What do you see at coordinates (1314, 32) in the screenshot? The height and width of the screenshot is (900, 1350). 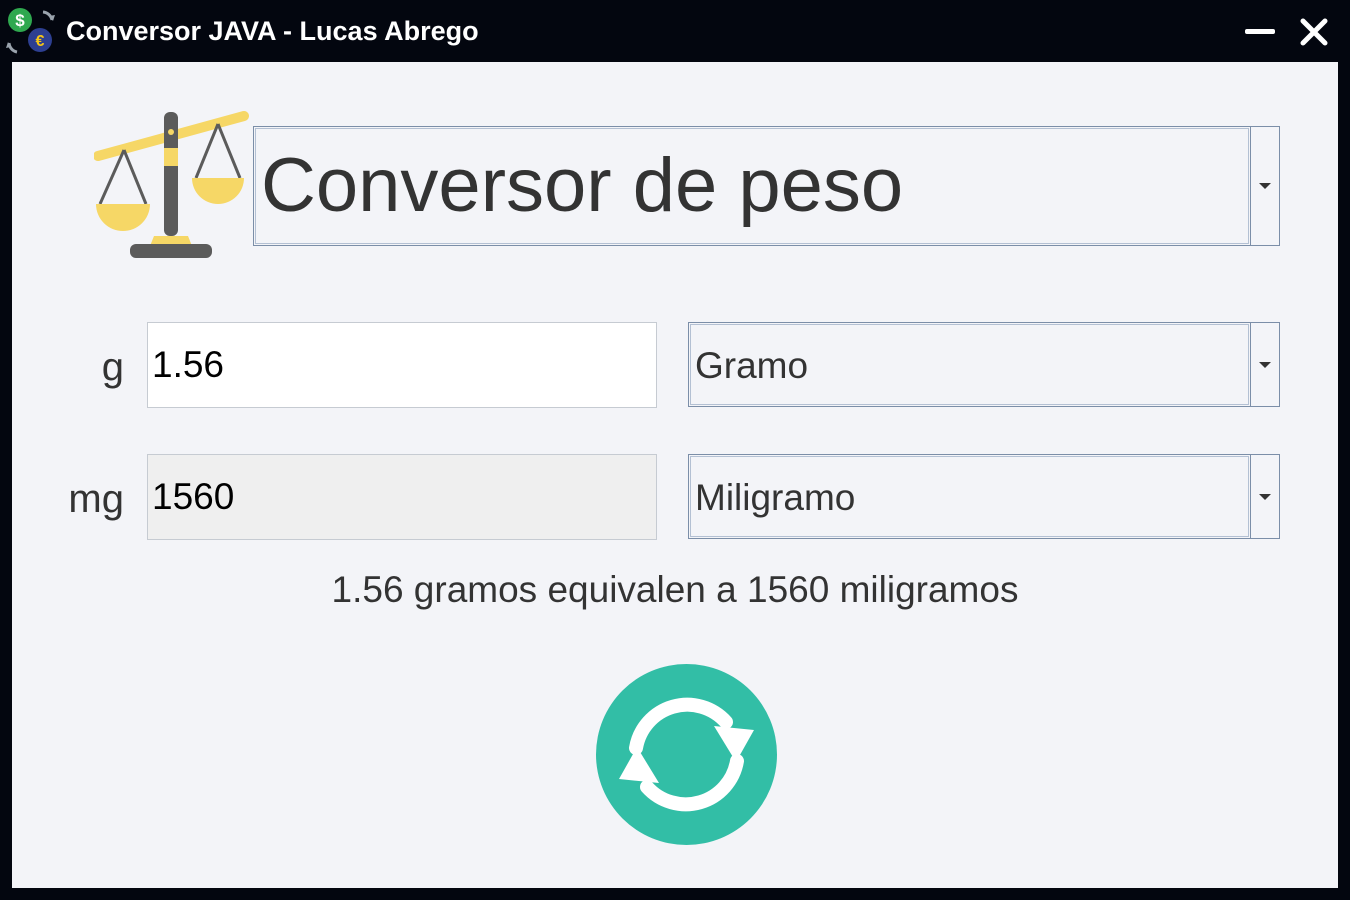 I see `close-icon` at bounding box center [1314, 32].